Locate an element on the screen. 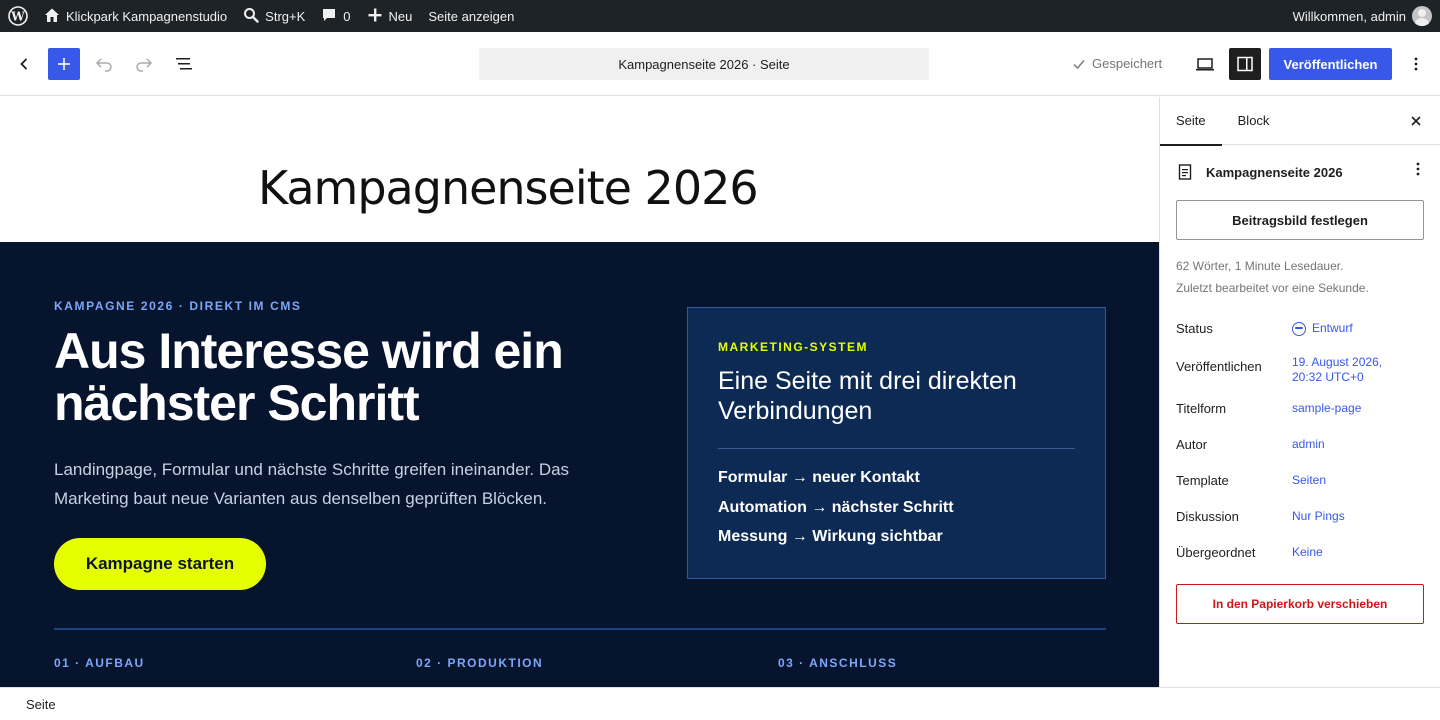 Image resolution: width=1440 pixels, height=720 pixels. status-value: Entwurf is located at coordinates (1322, 328).